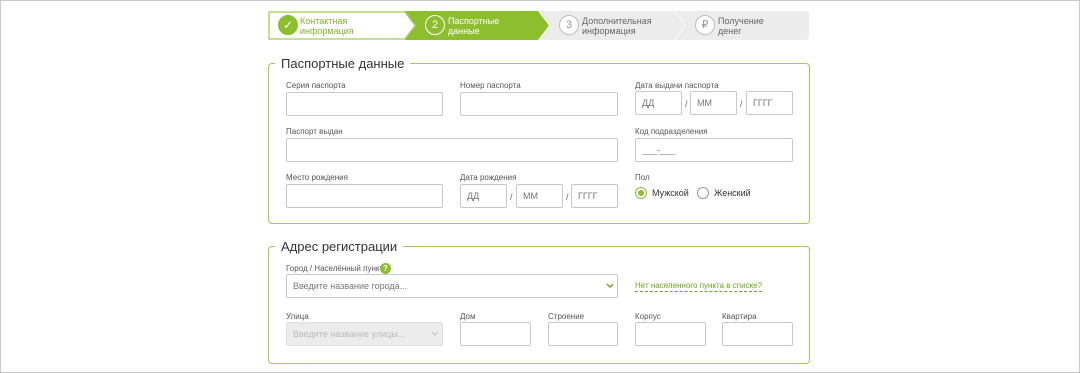 The height and width of the screenshot is (373, 1080). I want to click on block-label: Корпус, so click(648, 316).